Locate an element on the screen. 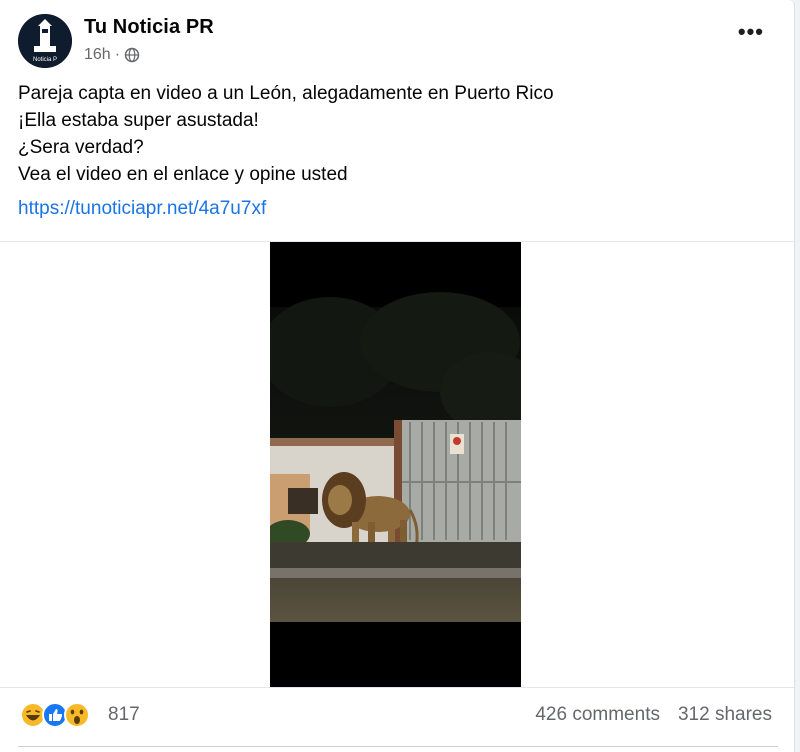 The width and height of the screenshot is (800, 752). reaction-icons is located at coordinates (55, 715).